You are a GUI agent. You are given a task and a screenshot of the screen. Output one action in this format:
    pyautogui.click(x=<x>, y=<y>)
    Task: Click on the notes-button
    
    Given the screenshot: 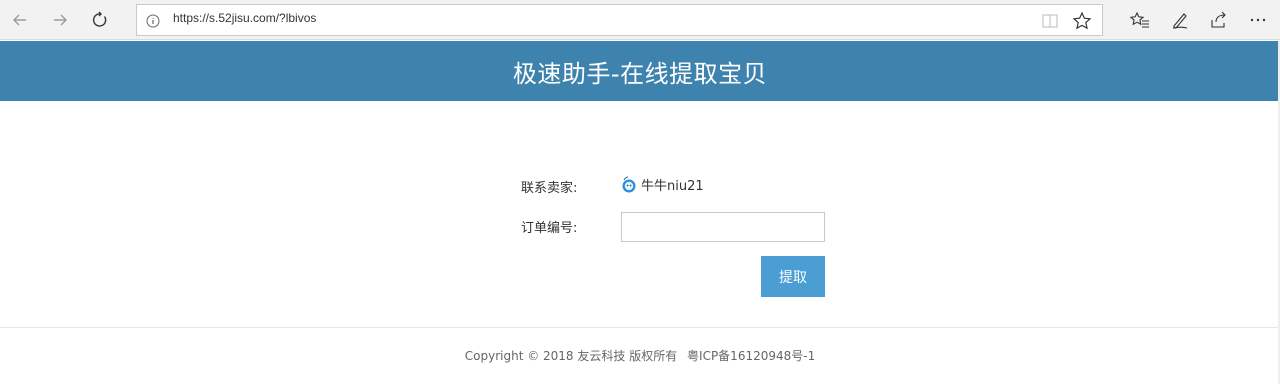 What is the action you would take?
    pyautogui.click(x=1180, y=20)
    